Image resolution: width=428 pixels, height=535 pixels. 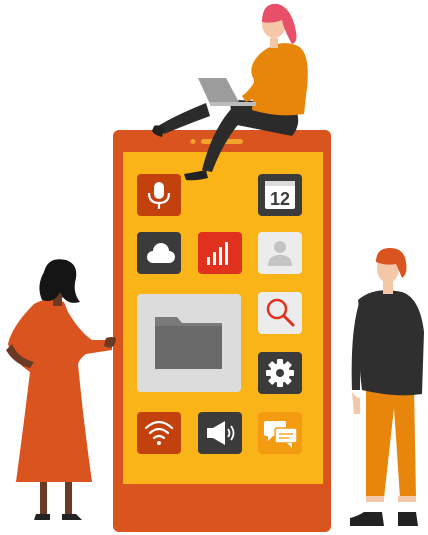 I want to click on signal-bars-app, so click(x=220, y=253).